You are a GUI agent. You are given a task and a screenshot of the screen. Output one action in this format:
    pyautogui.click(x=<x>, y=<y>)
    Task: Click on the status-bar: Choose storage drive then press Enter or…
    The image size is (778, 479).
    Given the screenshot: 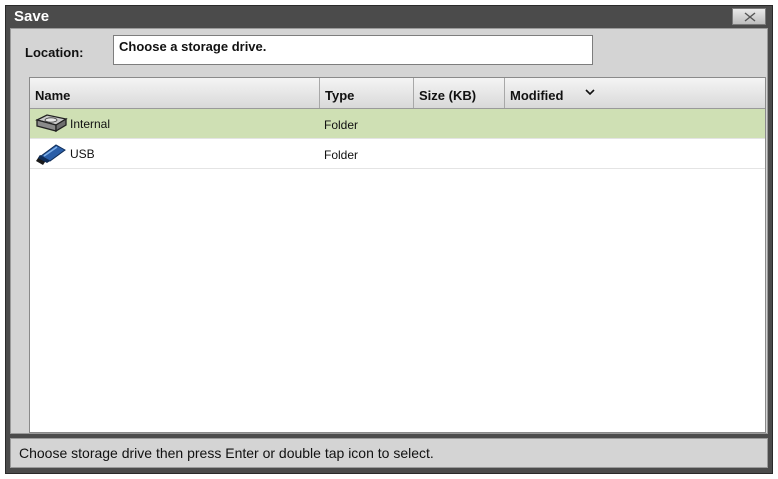 What is the action you would take?
    pyautogui.click(x=389, y=453)
    